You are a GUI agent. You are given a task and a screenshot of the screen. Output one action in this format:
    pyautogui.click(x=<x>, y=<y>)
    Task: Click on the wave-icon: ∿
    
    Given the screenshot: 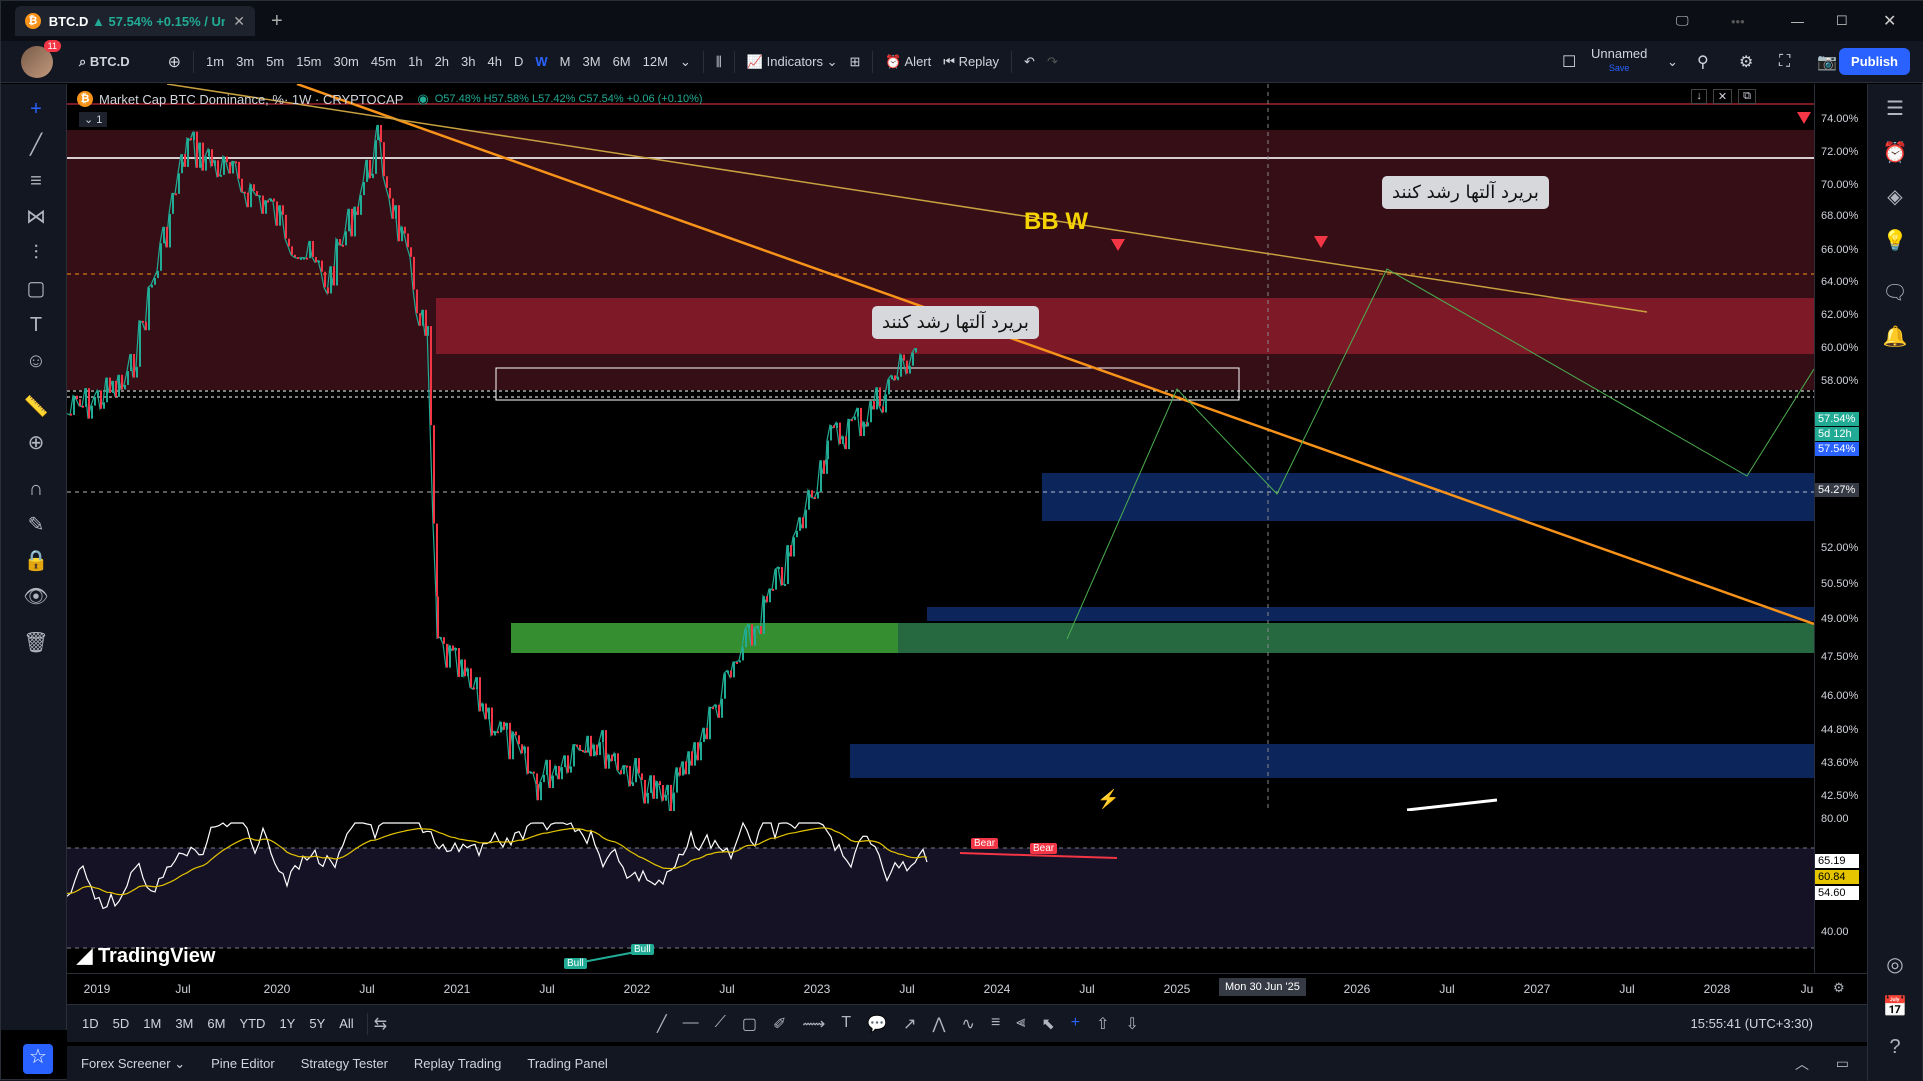 What is the action you would take?
    pyautogui.click(x=968, y=1024)
    